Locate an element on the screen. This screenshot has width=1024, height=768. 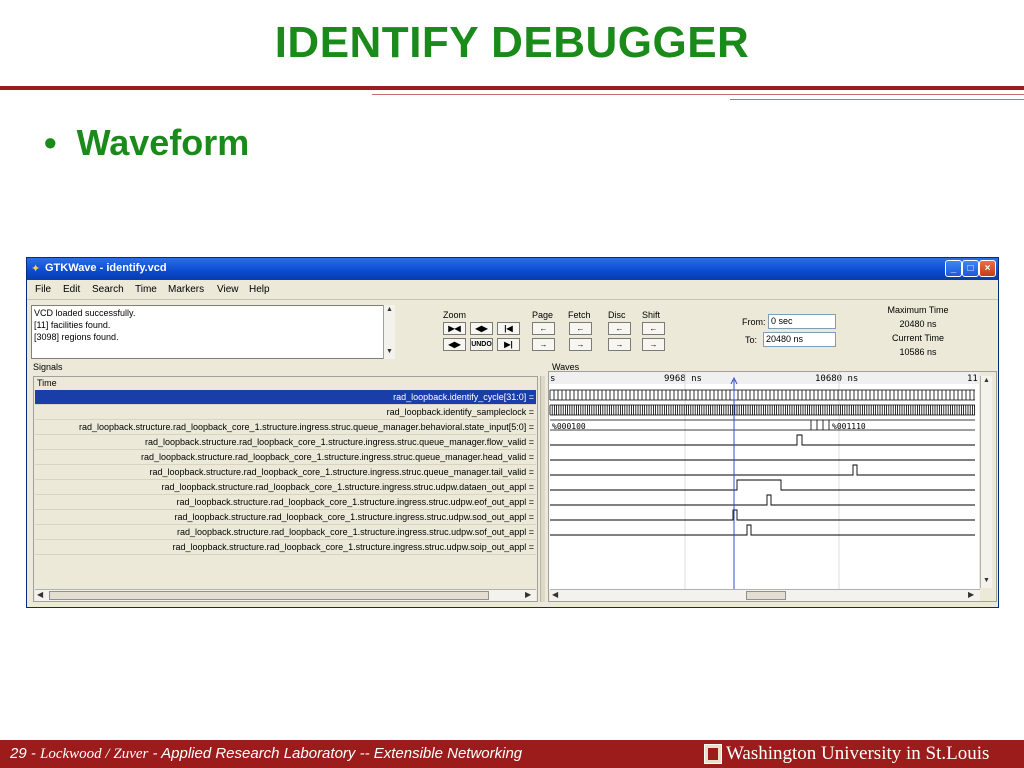
shift-left-button: ← is located at coordinates (653, 328).